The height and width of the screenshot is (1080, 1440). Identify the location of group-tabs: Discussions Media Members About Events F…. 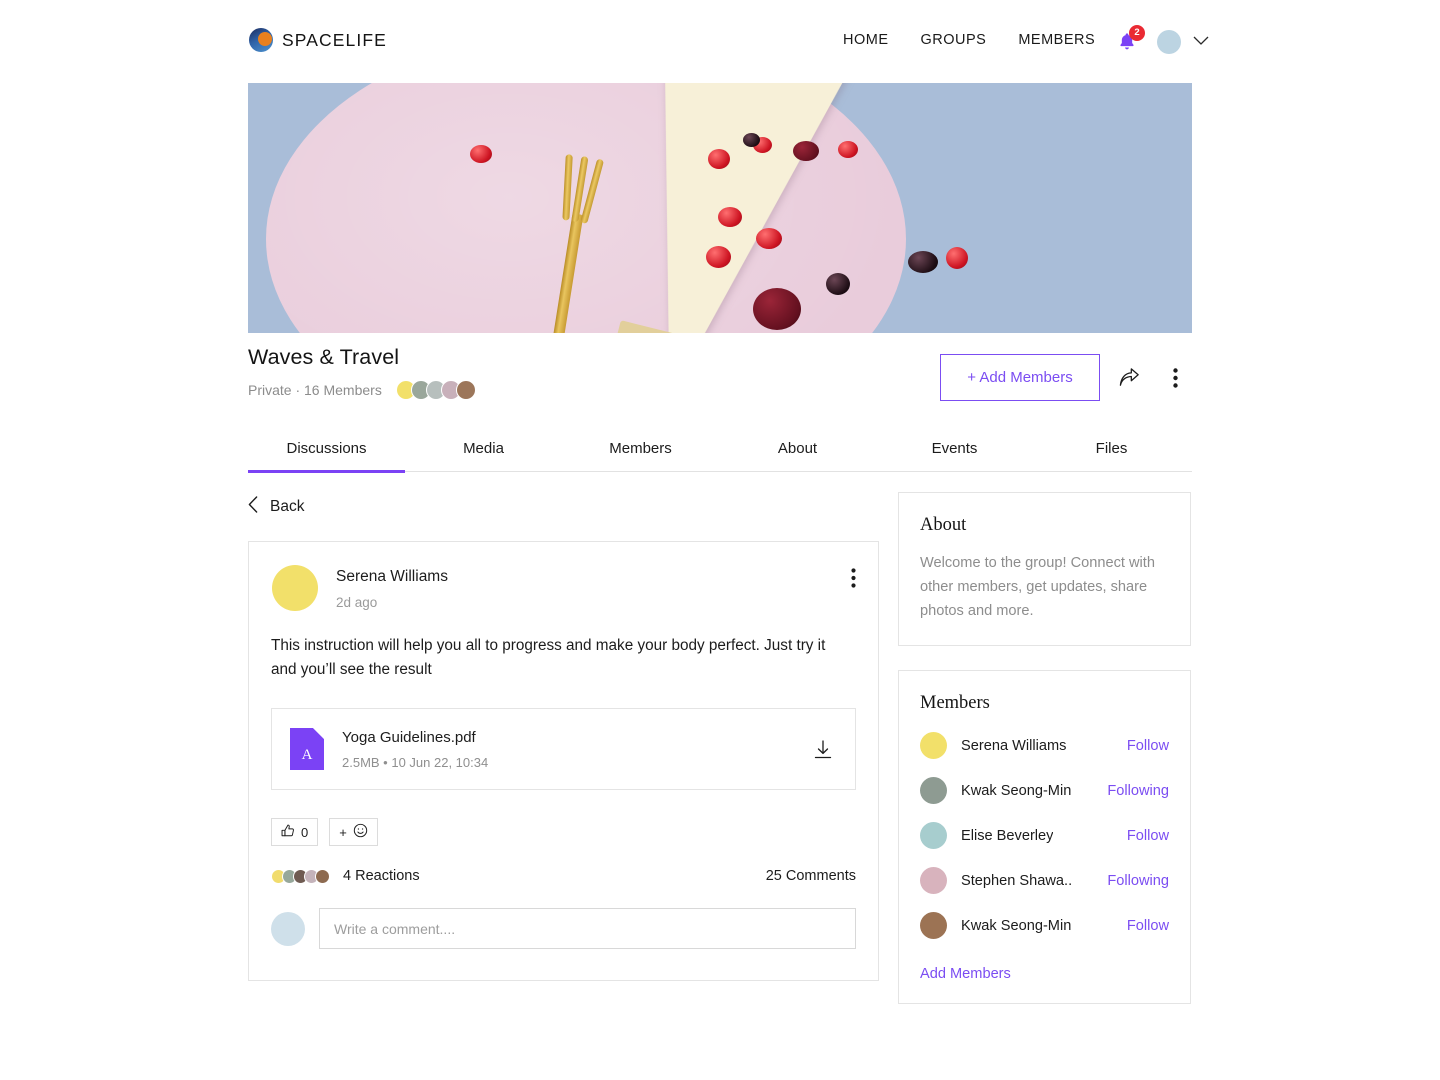
(720, 449).